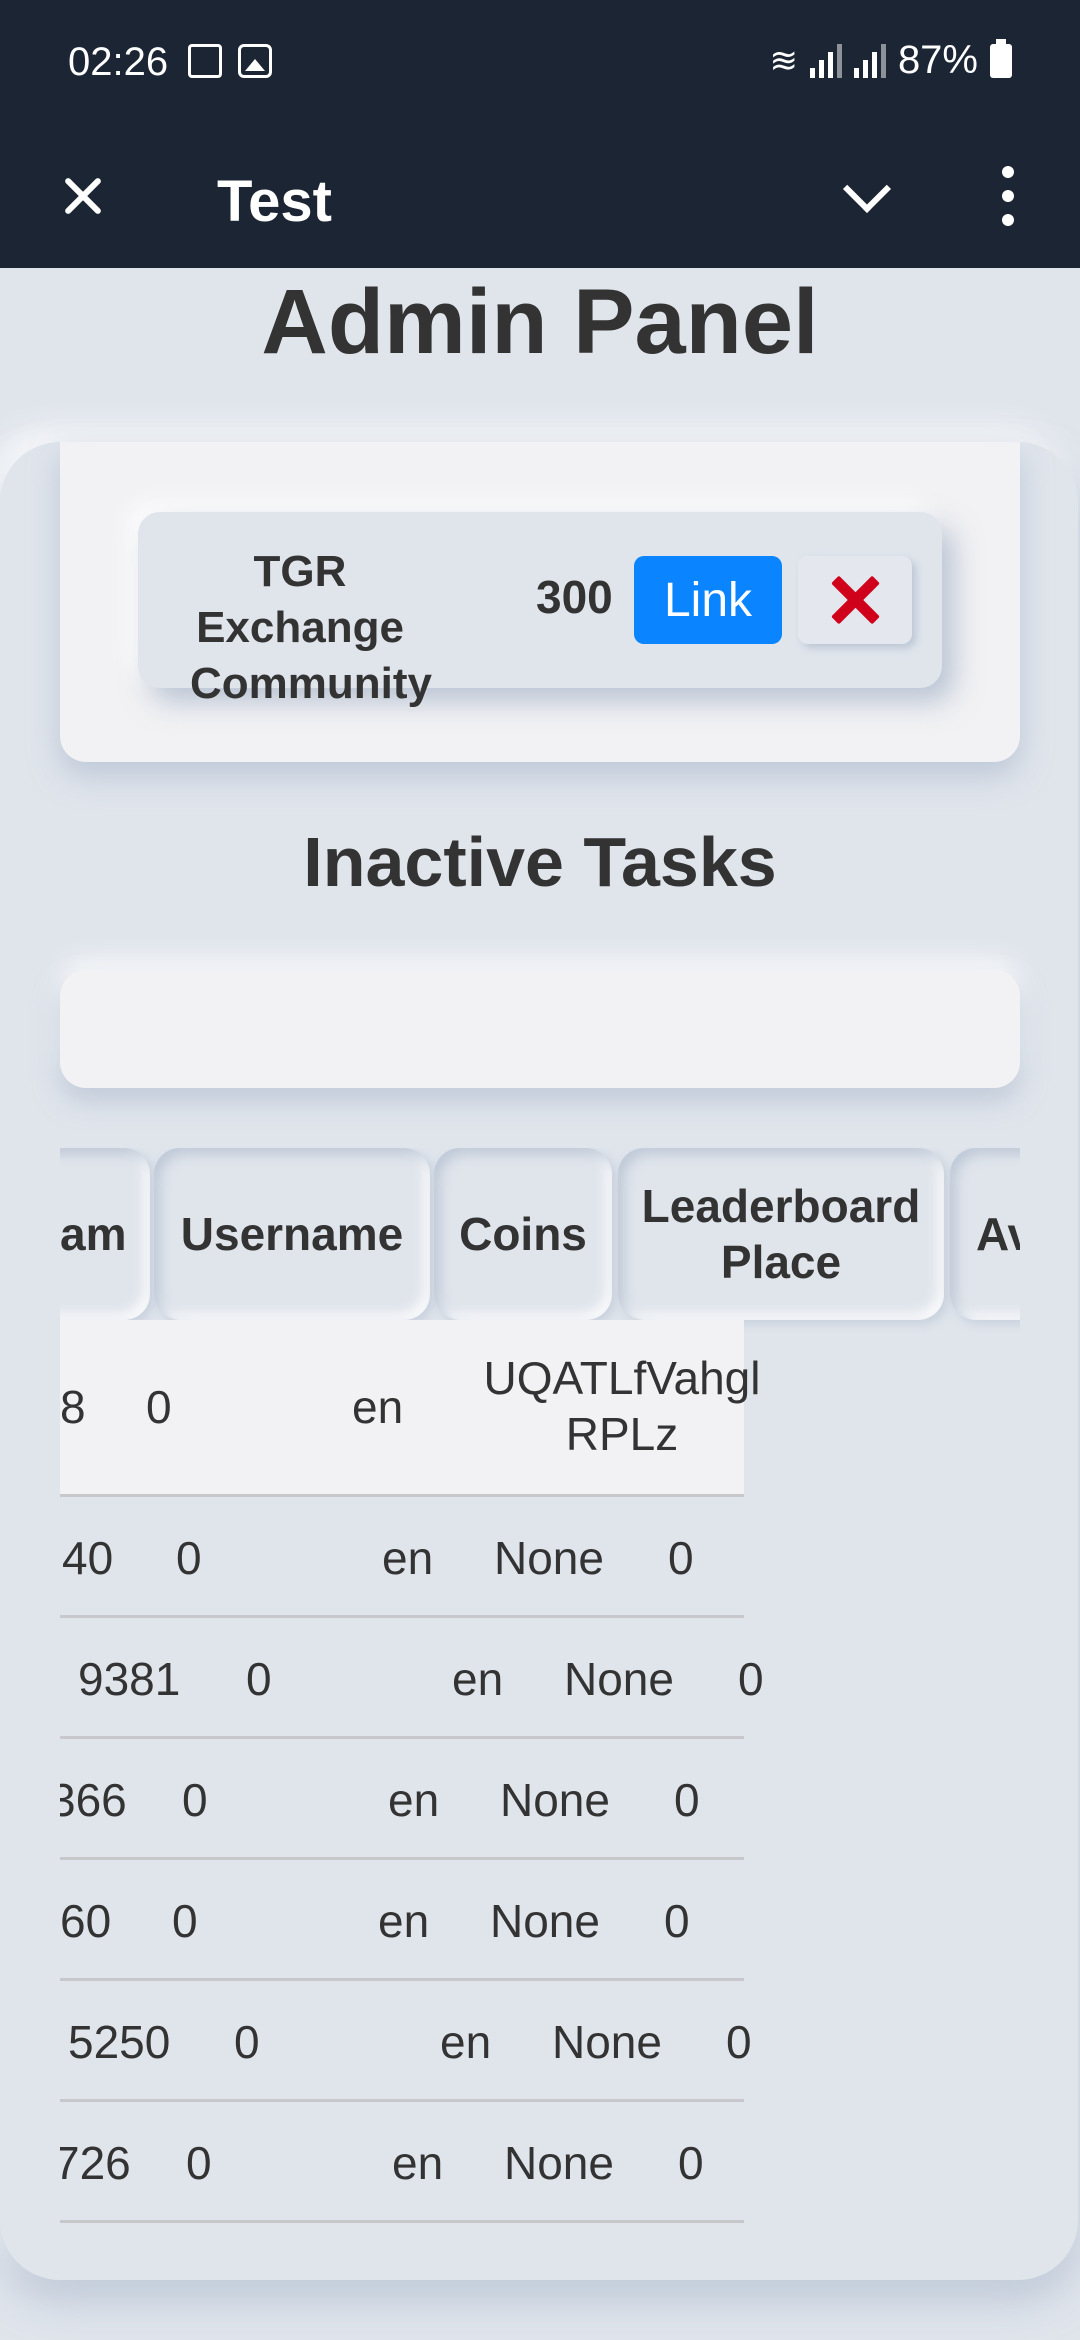 The height and width of the screenshot is (2340, 1080). Describe the element at coordinates (73, 1407) in the screenshot. I see `table-cell: 8` at that location.